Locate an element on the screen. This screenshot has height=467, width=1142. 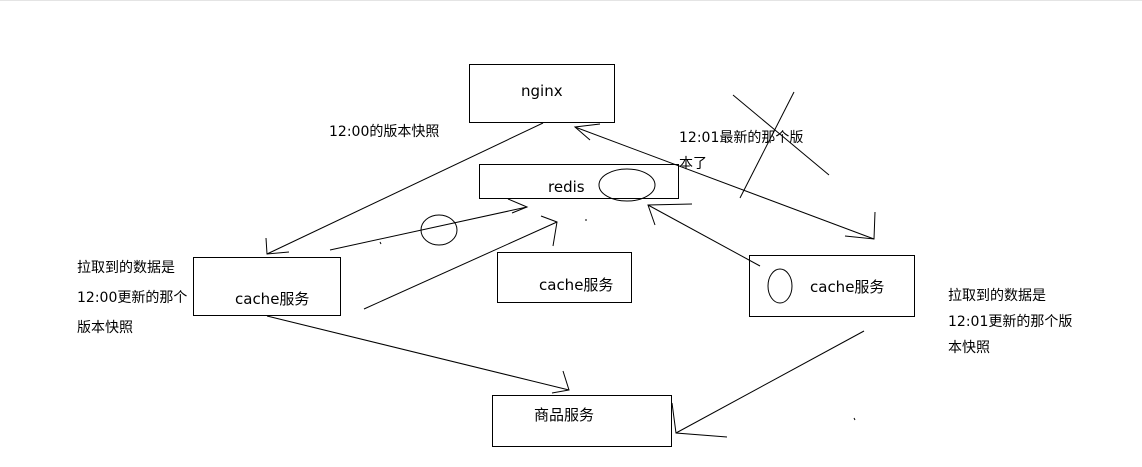
arrowhead-redis-lower is located at coordinates (549, 231).